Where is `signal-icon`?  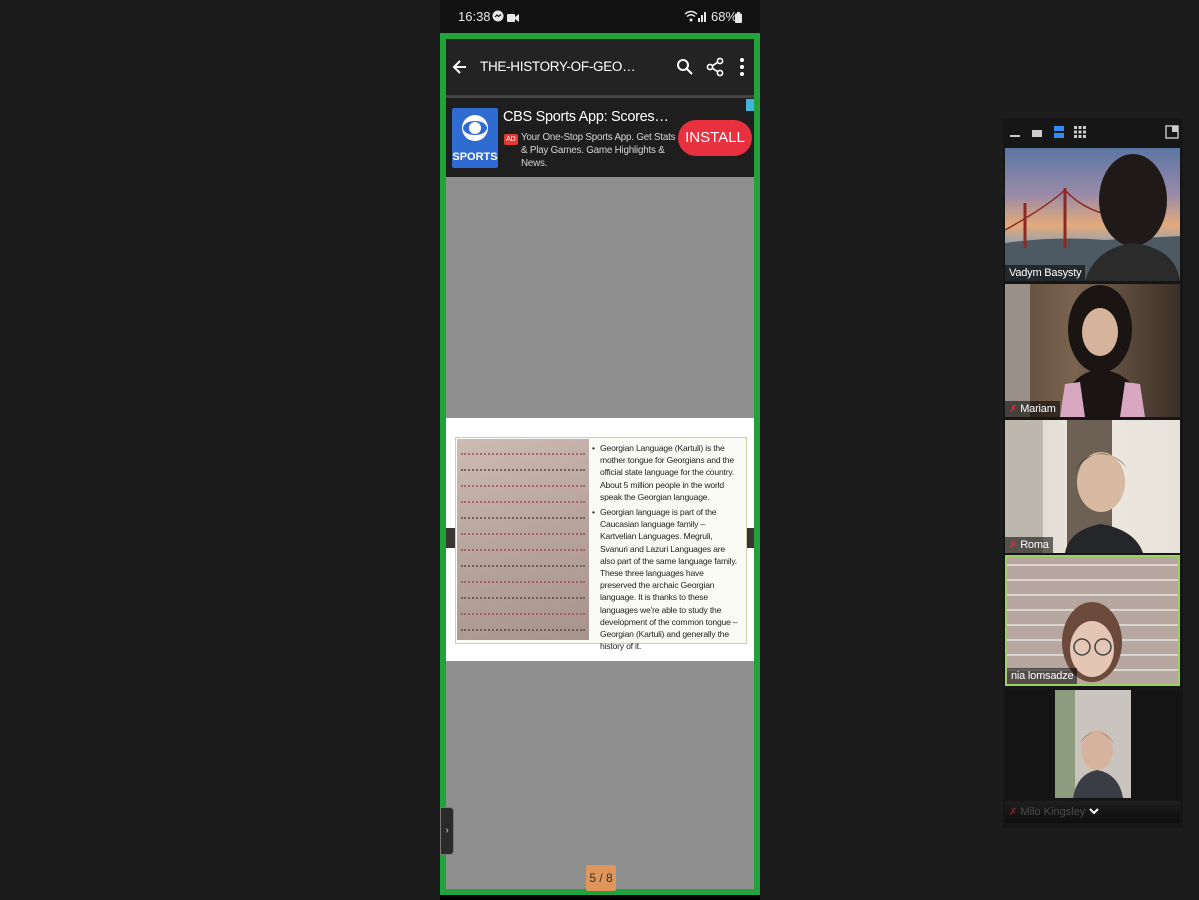 signal-icon is located at coordinates (703, 17).